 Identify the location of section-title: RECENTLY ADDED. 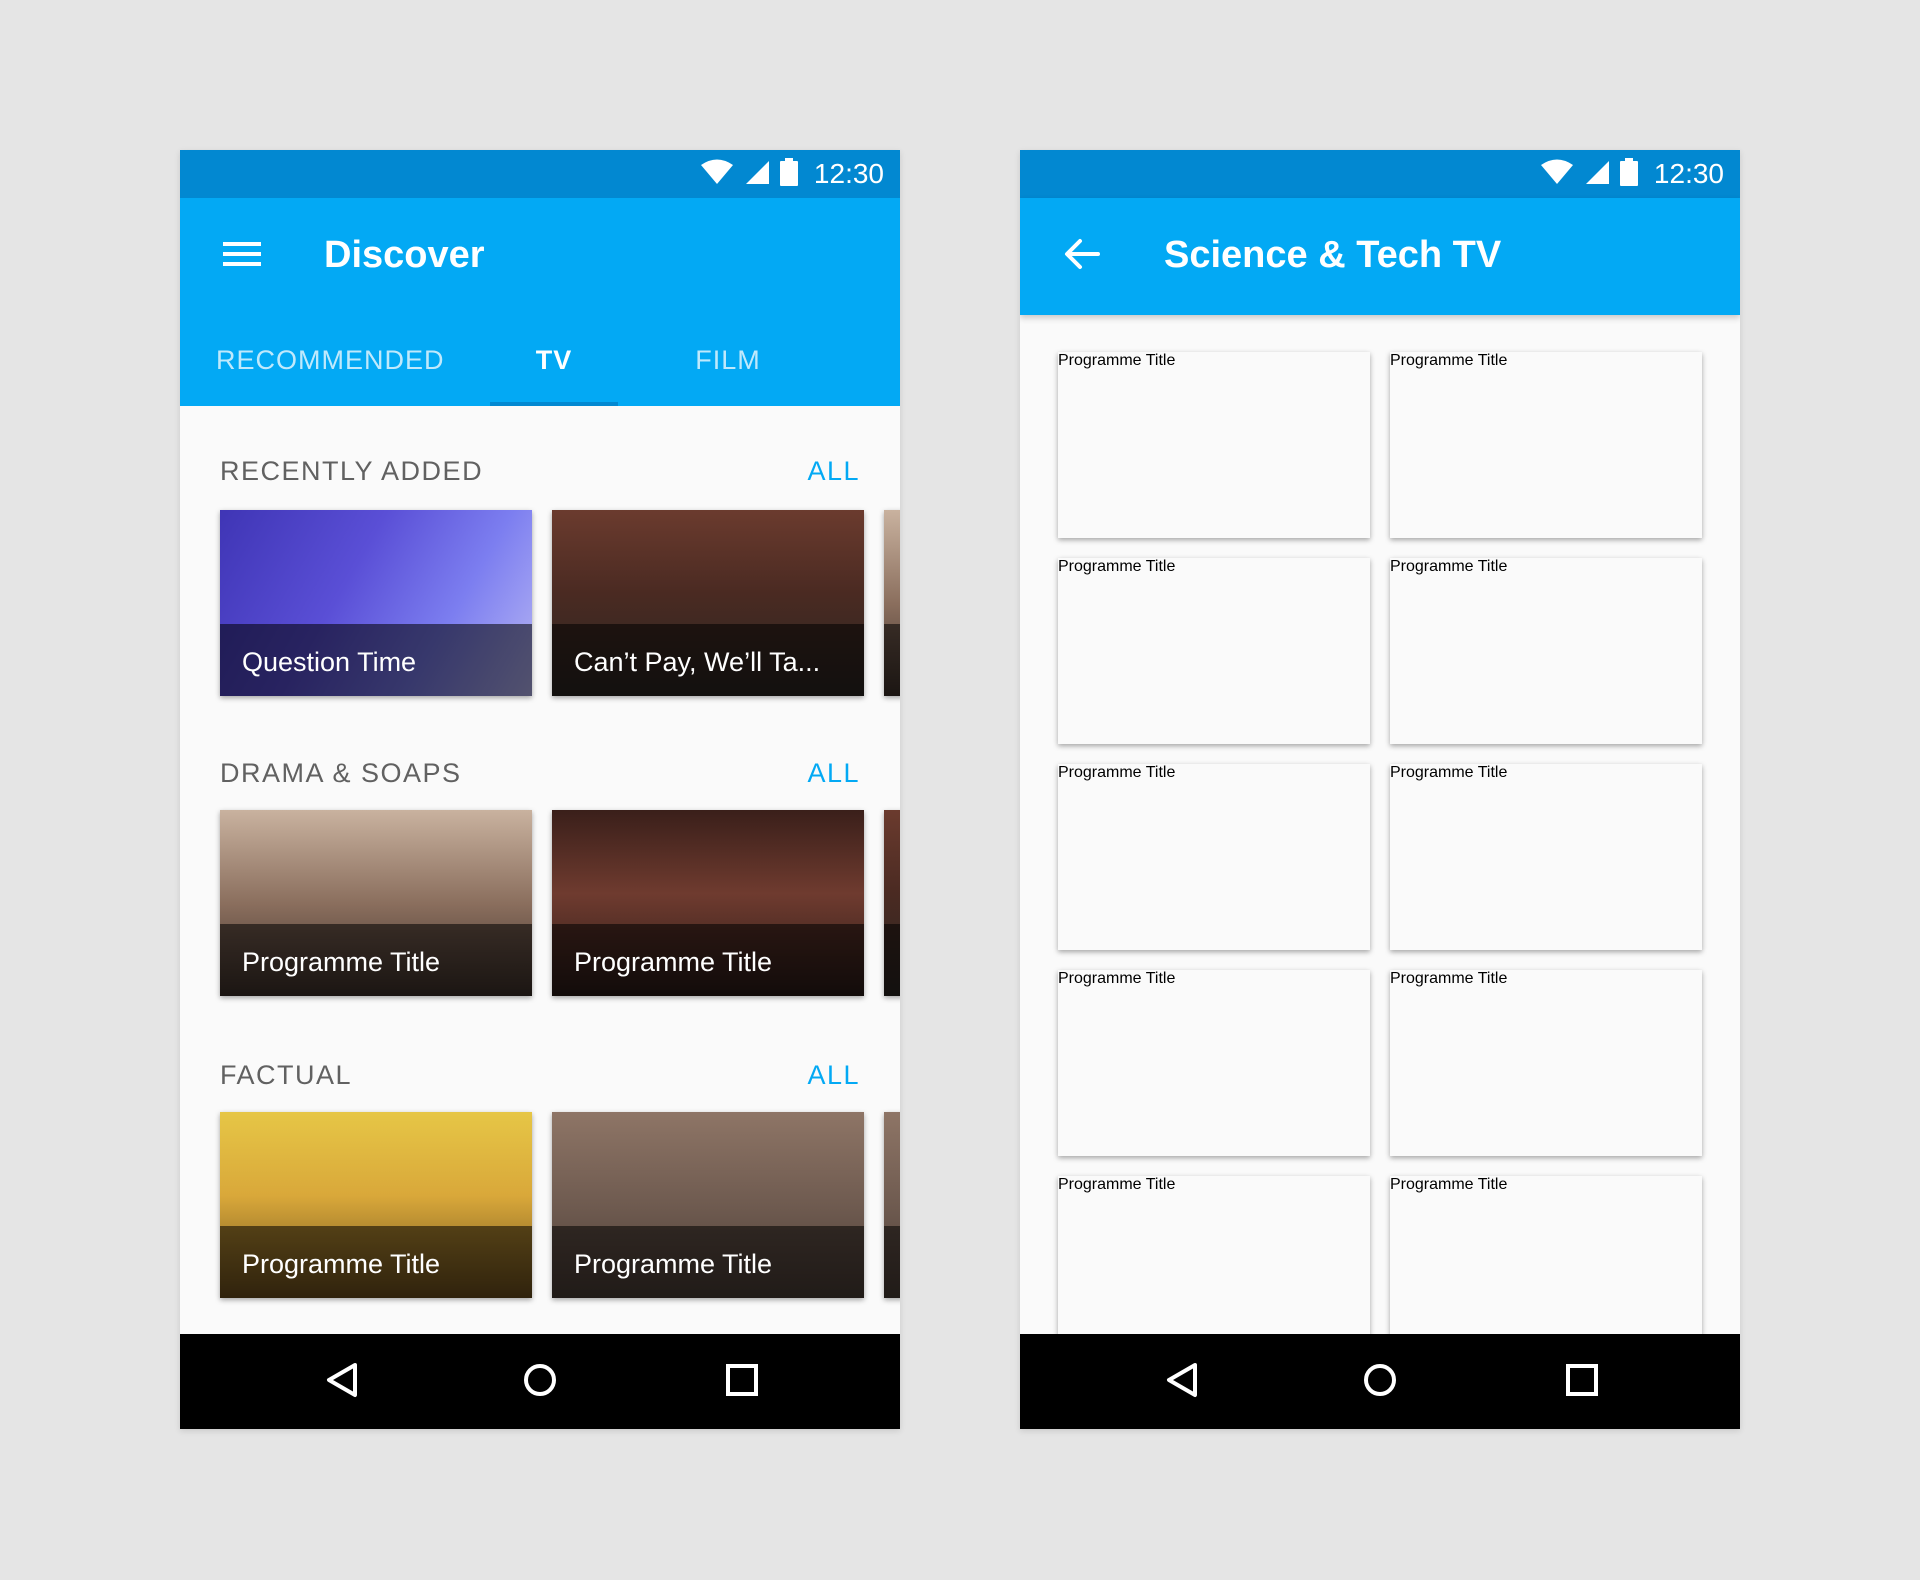
(352, 471).